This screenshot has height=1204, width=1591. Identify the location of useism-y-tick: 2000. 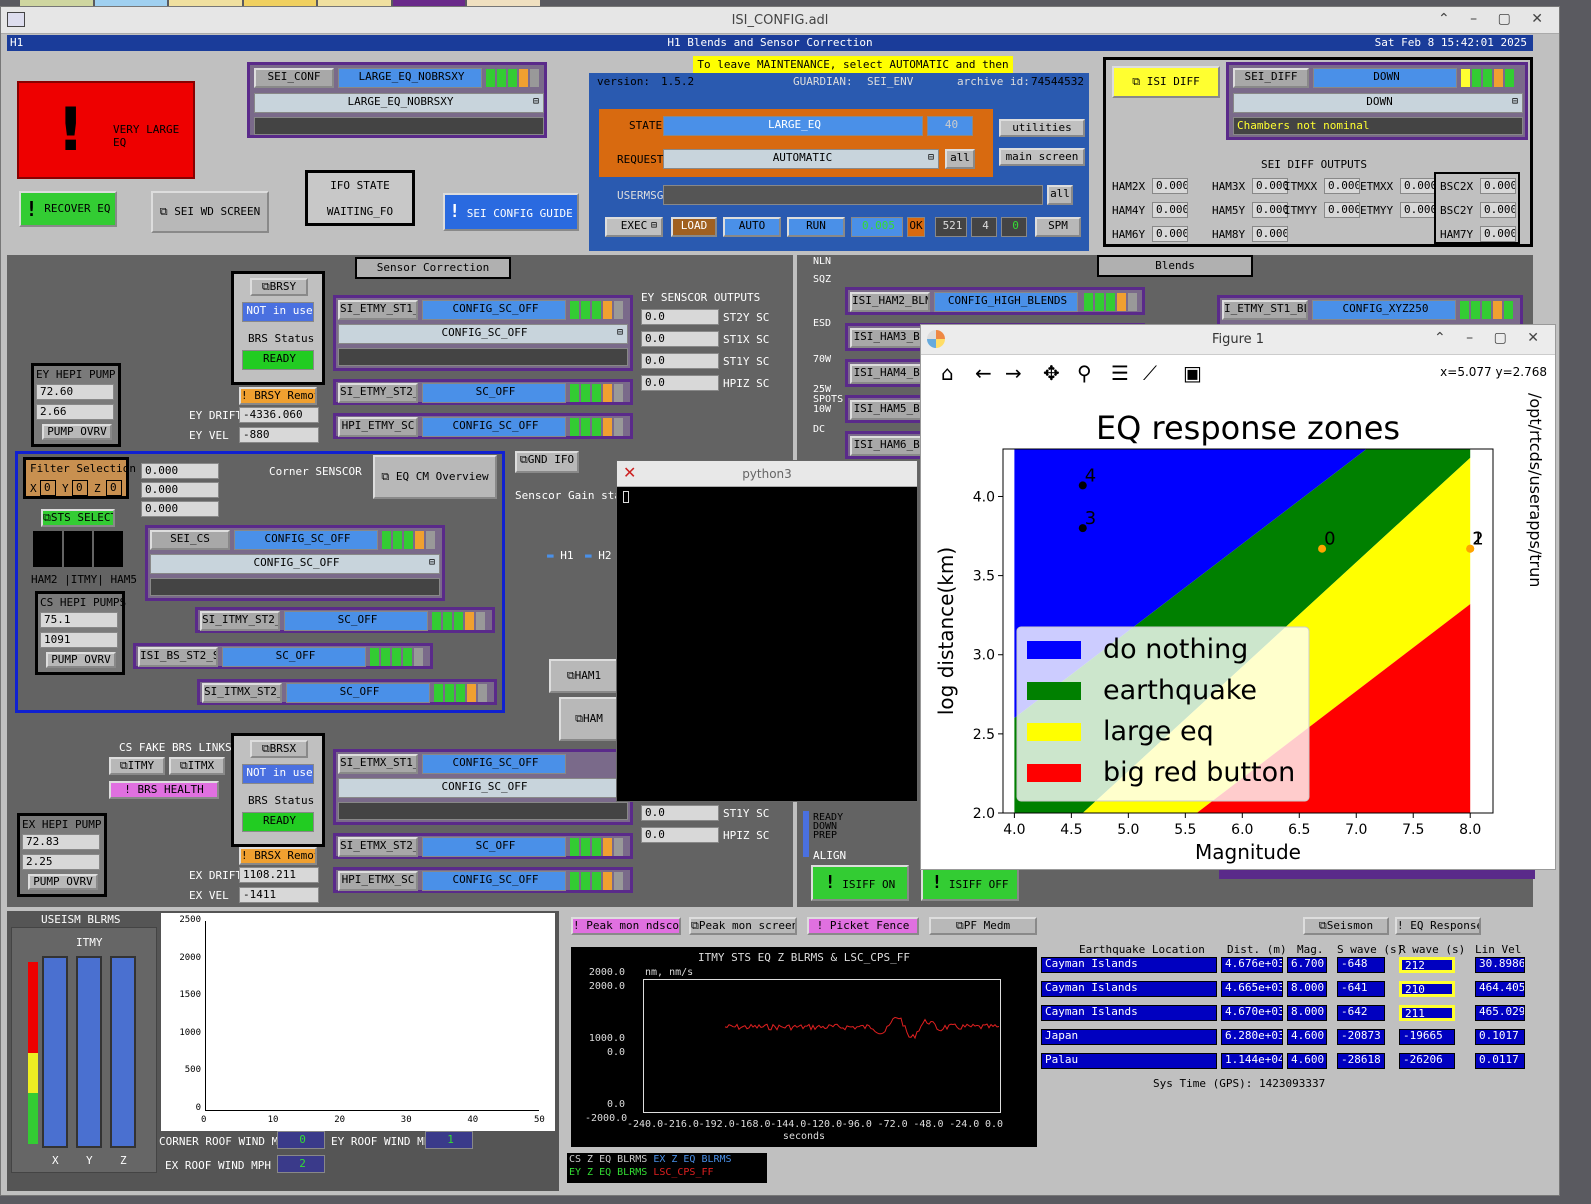
(190, 957).